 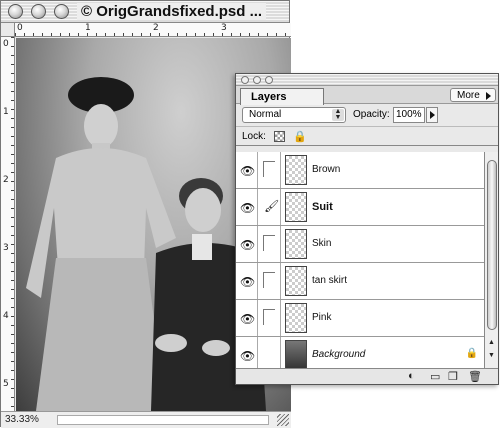 What do you see at coordinates (61, 11) in the screenshot?
I see `zoom-window-button` at bounding box center [61, 11].